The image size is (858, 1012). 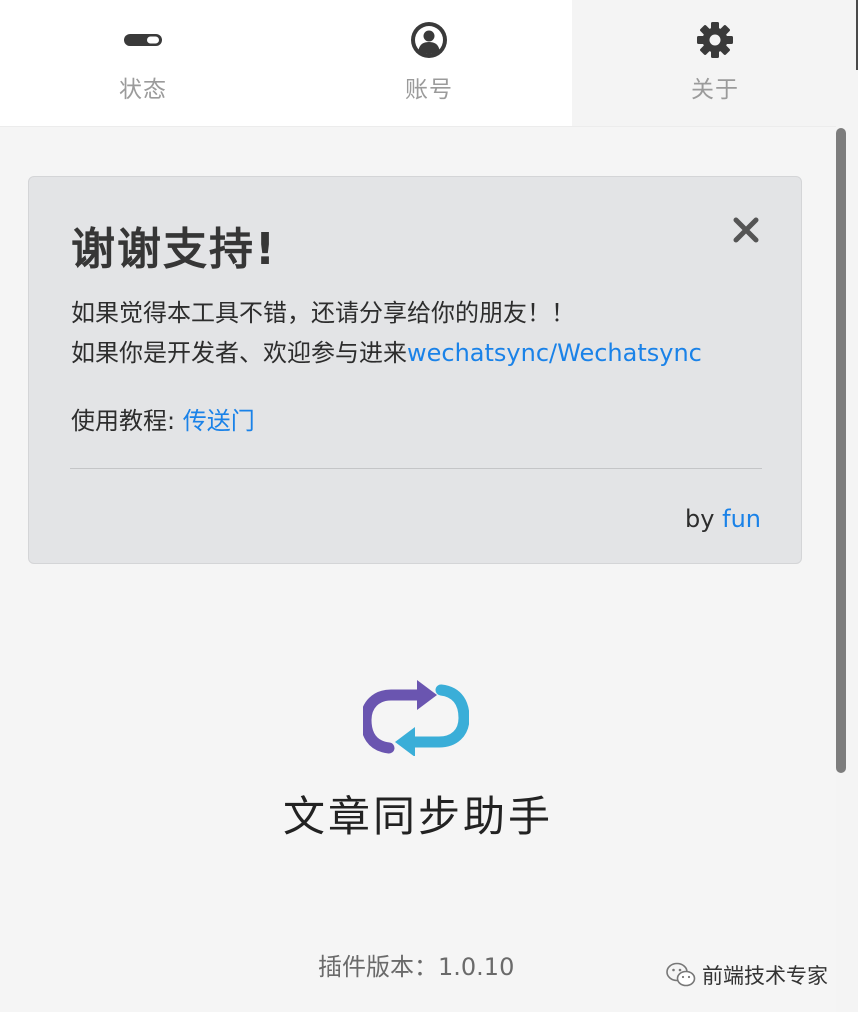 I want to click on watermark: 前端技术专家, so click(x=747, y=975).